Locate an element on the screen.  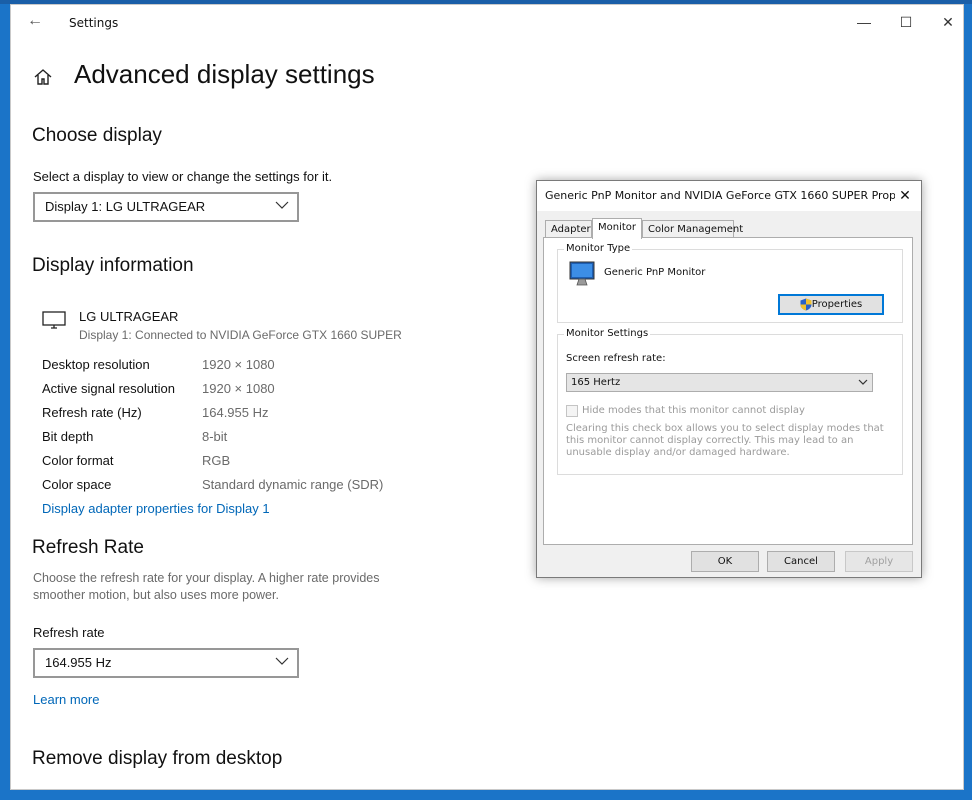
refresh-rate-select-value: 164.955 Hz is located at coordinates (78, 662).